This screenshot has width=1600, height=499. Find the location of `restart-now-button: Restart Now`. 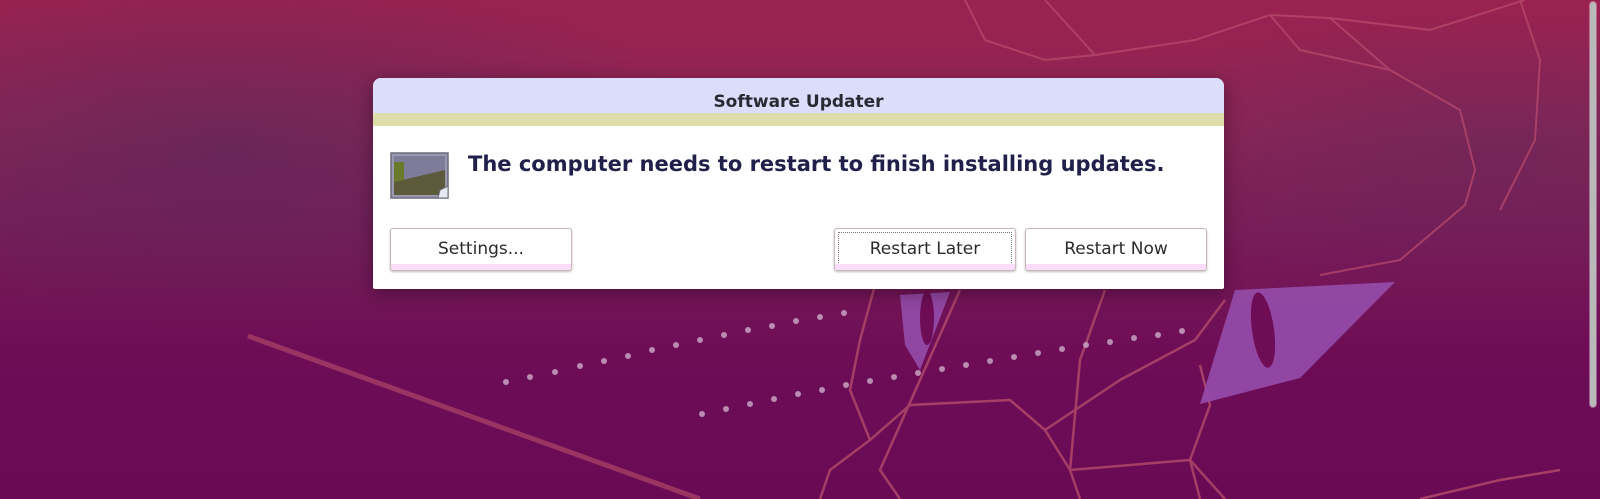

restart-now-button: Restart Now is located at coordinates (1116, 249).